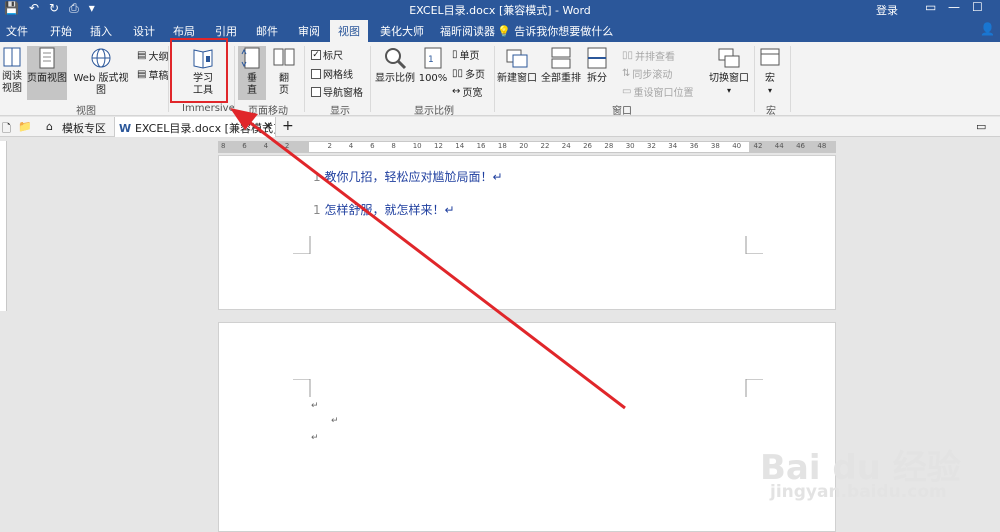  Describe the element at coordinates (652, 75) in the screenshot. I see `sync-scroll-label: 同步滚动` at that location.